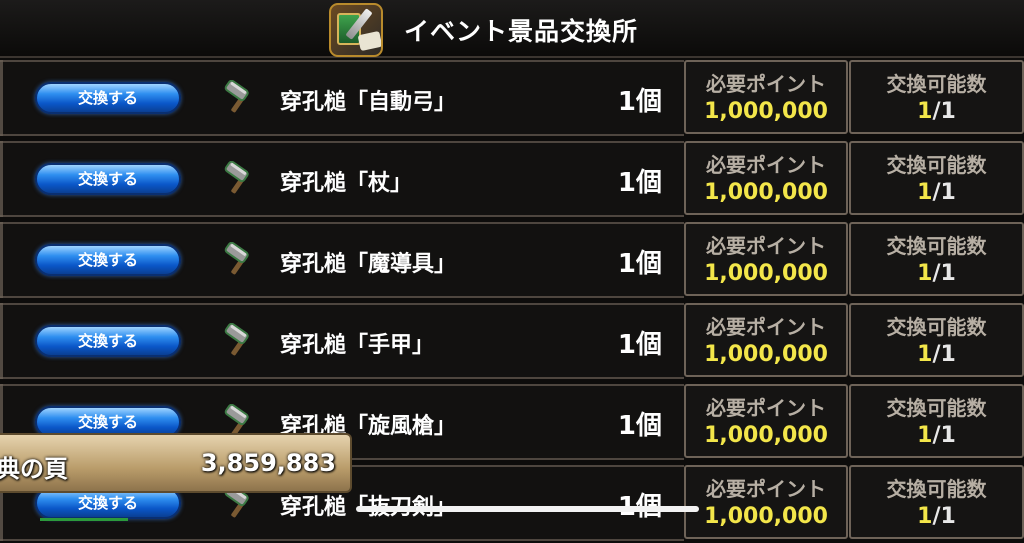  What do you see at coordinates (527, 509) in the screenshot?
I see `home-indicator` at bounding box center [527, 509].